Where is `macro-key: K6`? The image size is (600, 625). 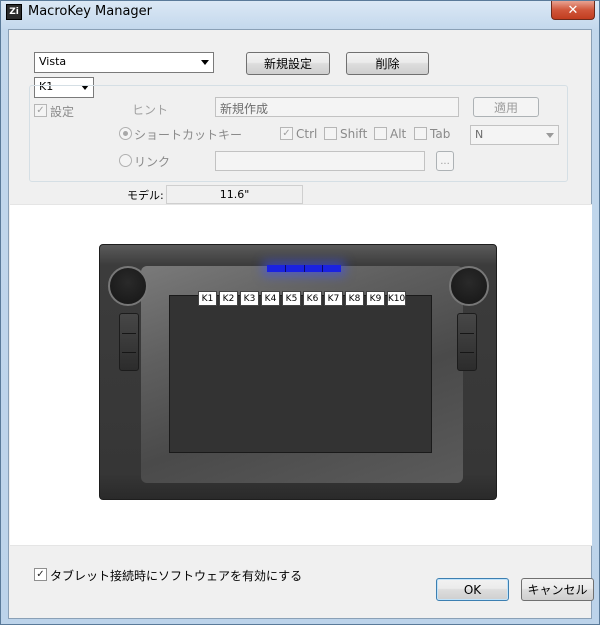 macro-key: K6 is located at coordinates (312, 298).